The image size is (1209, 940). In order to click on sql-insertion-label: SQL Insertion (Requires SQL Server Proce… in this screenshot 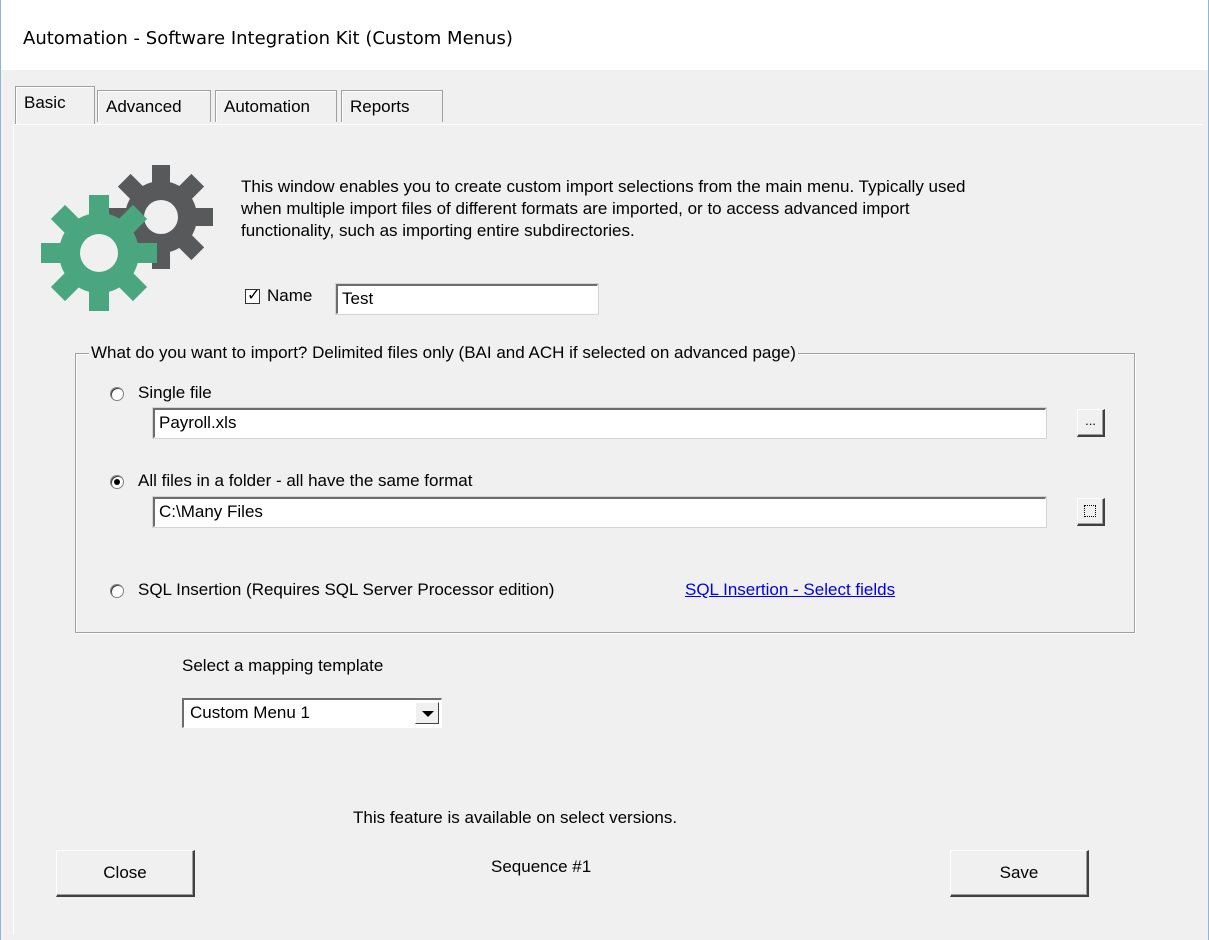, I will do `click(346, 589)`.